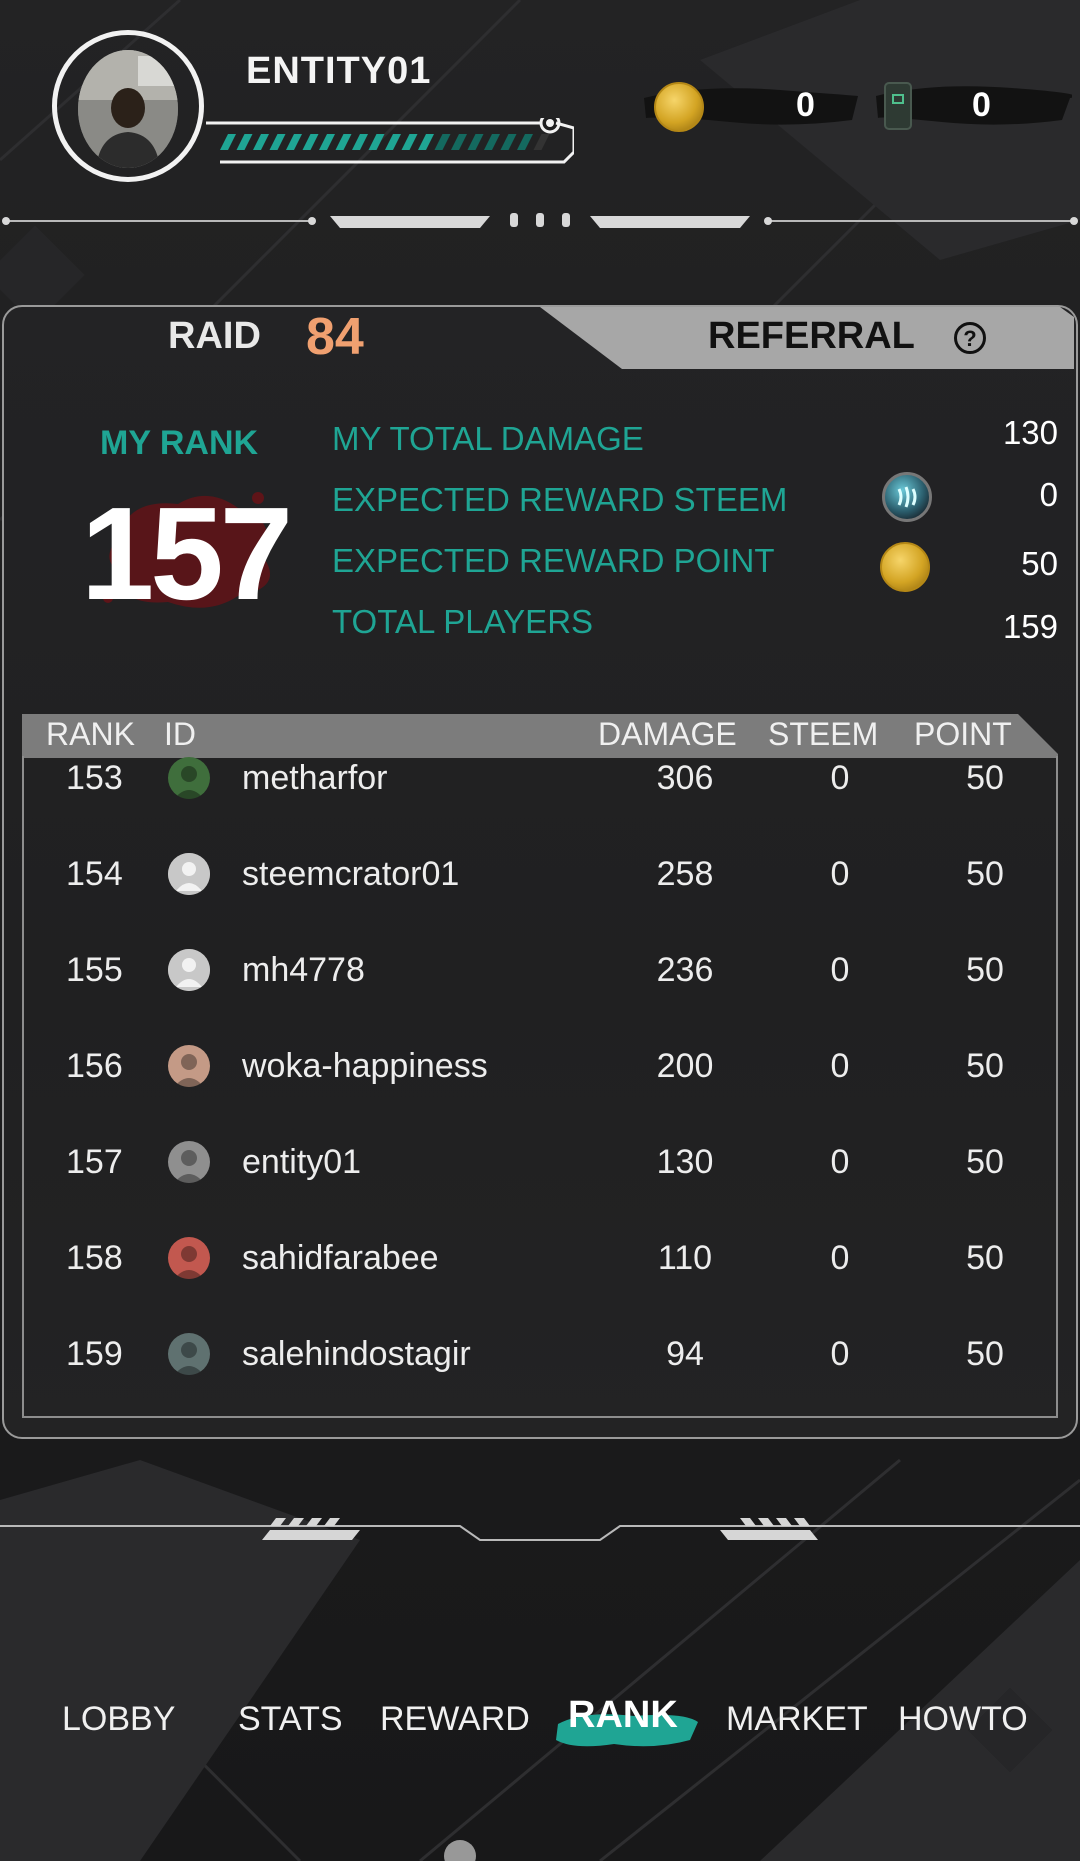 The image size is (1080, 1861). Describe the element at coordinates (981, 105) in the screenshot. I see `card-count: 0` at that location.